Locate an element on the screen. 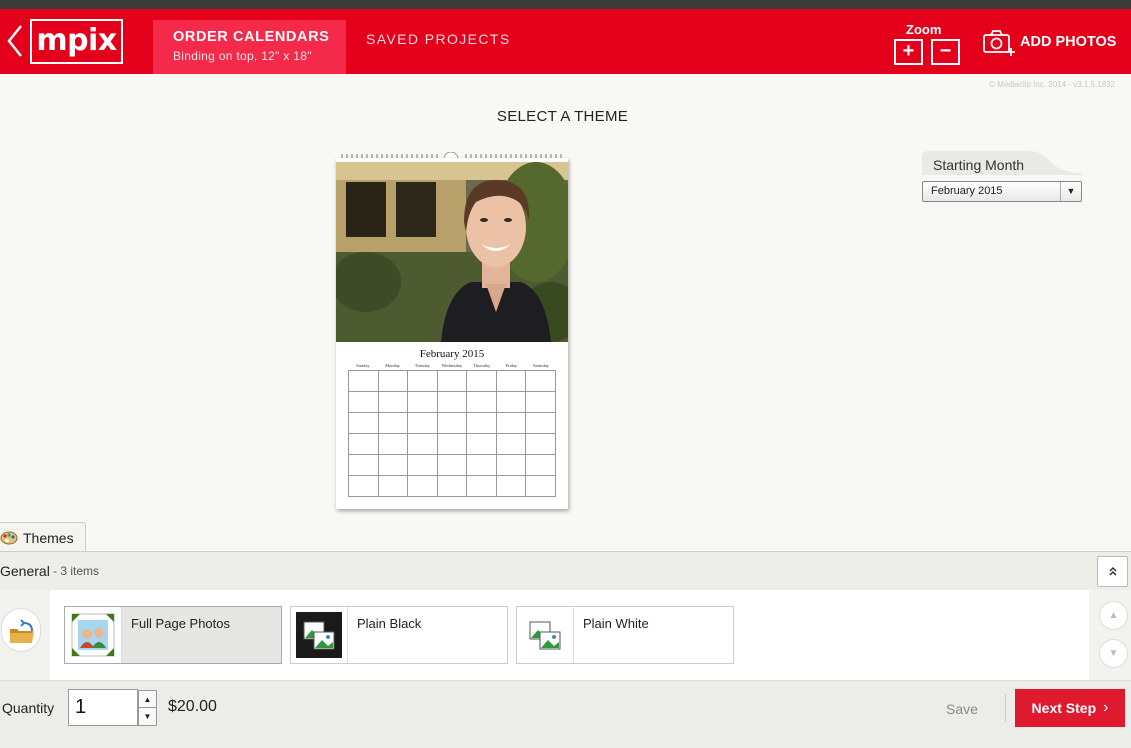 The image size is (1131, 748). increment-arrow-icon: ▲ is located at coordinates (147, 699).